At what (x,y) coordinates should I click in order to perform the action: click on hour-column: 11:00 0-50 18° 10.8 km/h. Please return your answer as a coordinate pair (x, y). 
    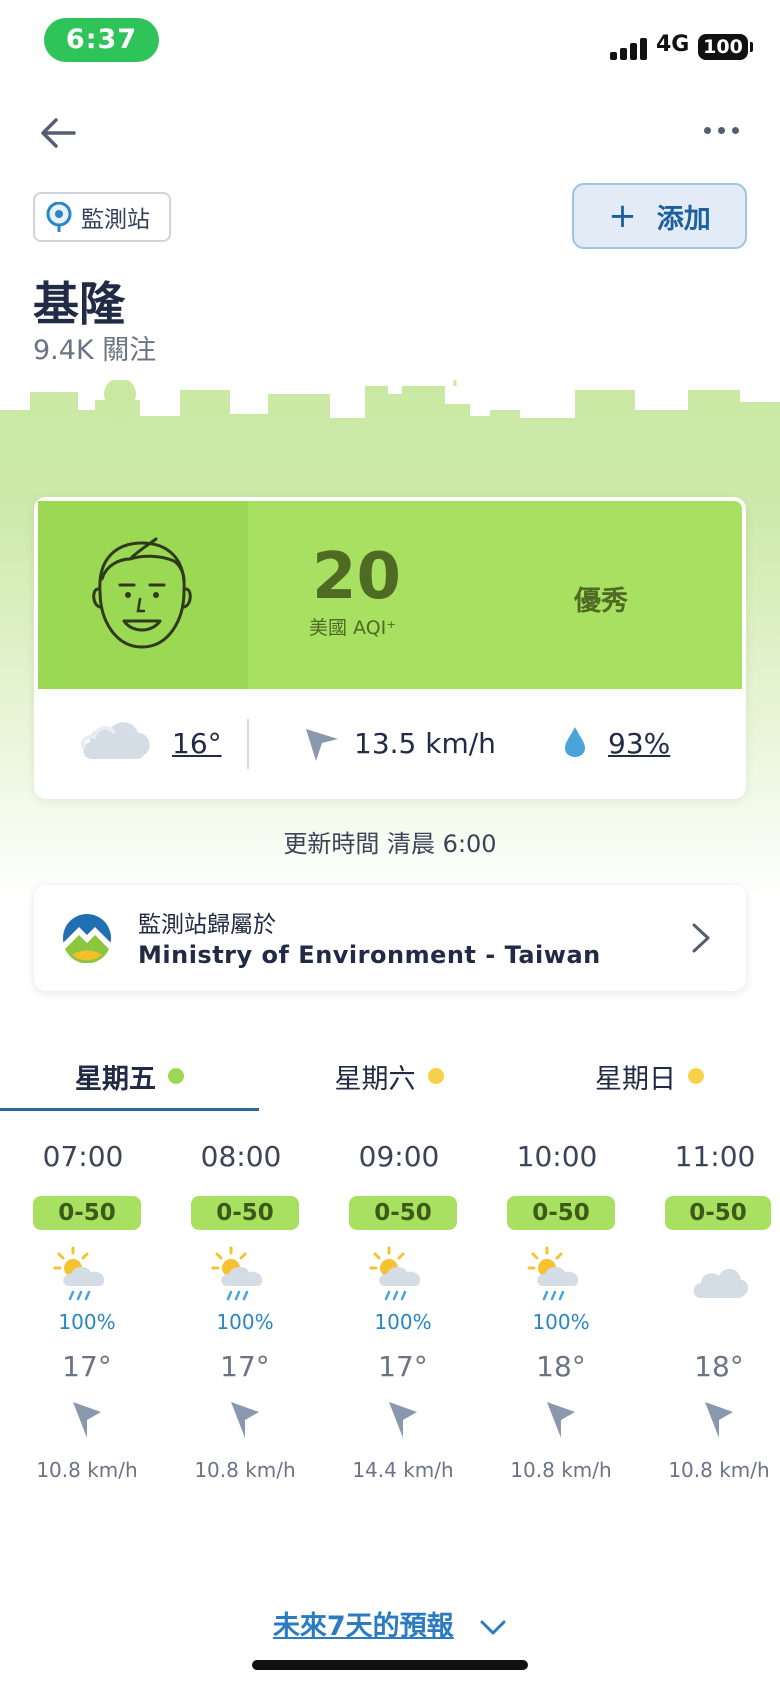
    Looking at the image, I should click on (712, 1320).